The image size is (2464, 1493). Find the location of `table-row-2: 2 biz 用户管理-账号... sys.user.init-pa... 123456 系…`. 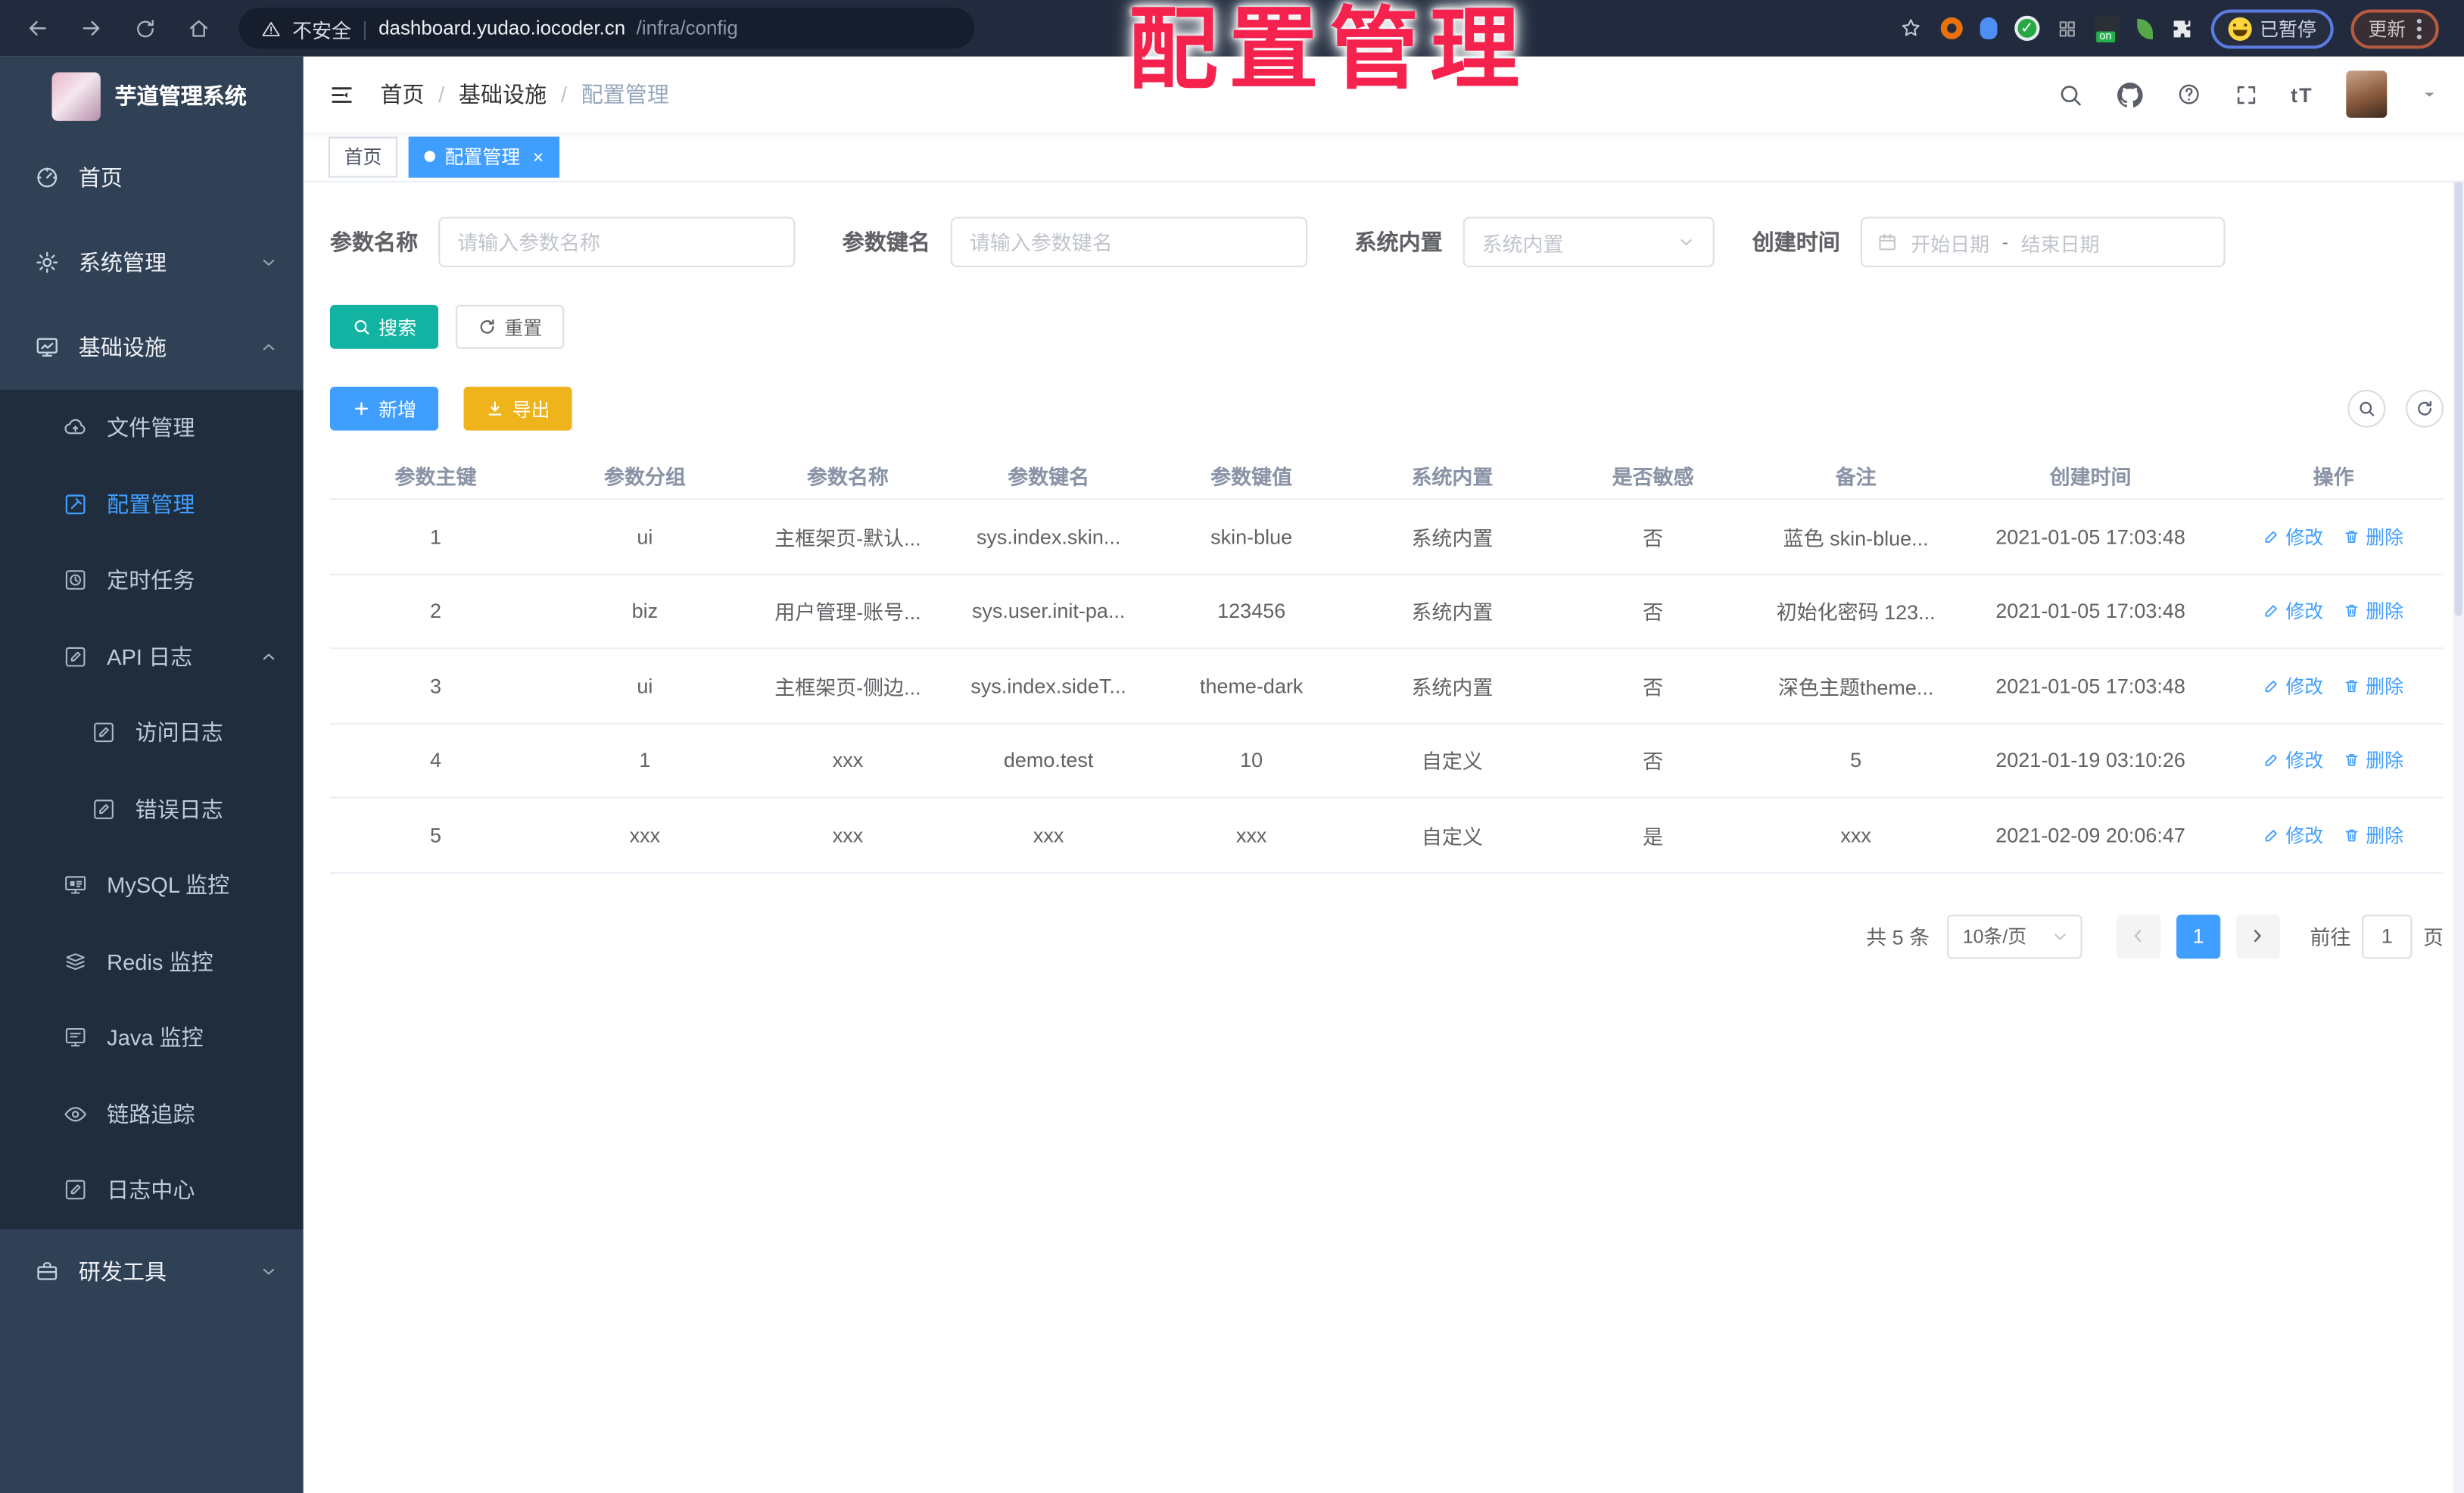

table-row-2: 2 biz 用户管理-账号... sys.user.init-pa... 123456 系… is located at coordinates (1386, 612).